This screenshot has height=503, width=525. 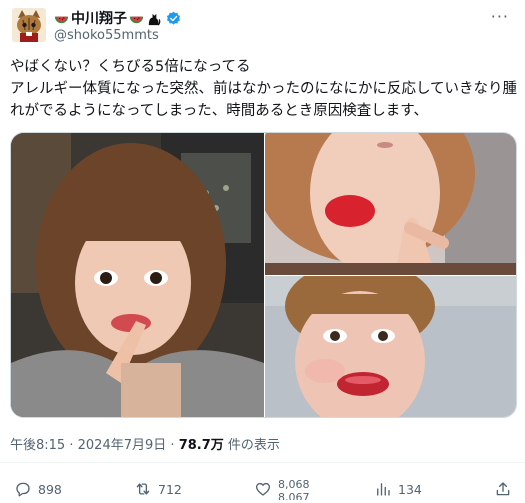 I want to click on selfie-finger-on-lip, so click(x=390, y=204).